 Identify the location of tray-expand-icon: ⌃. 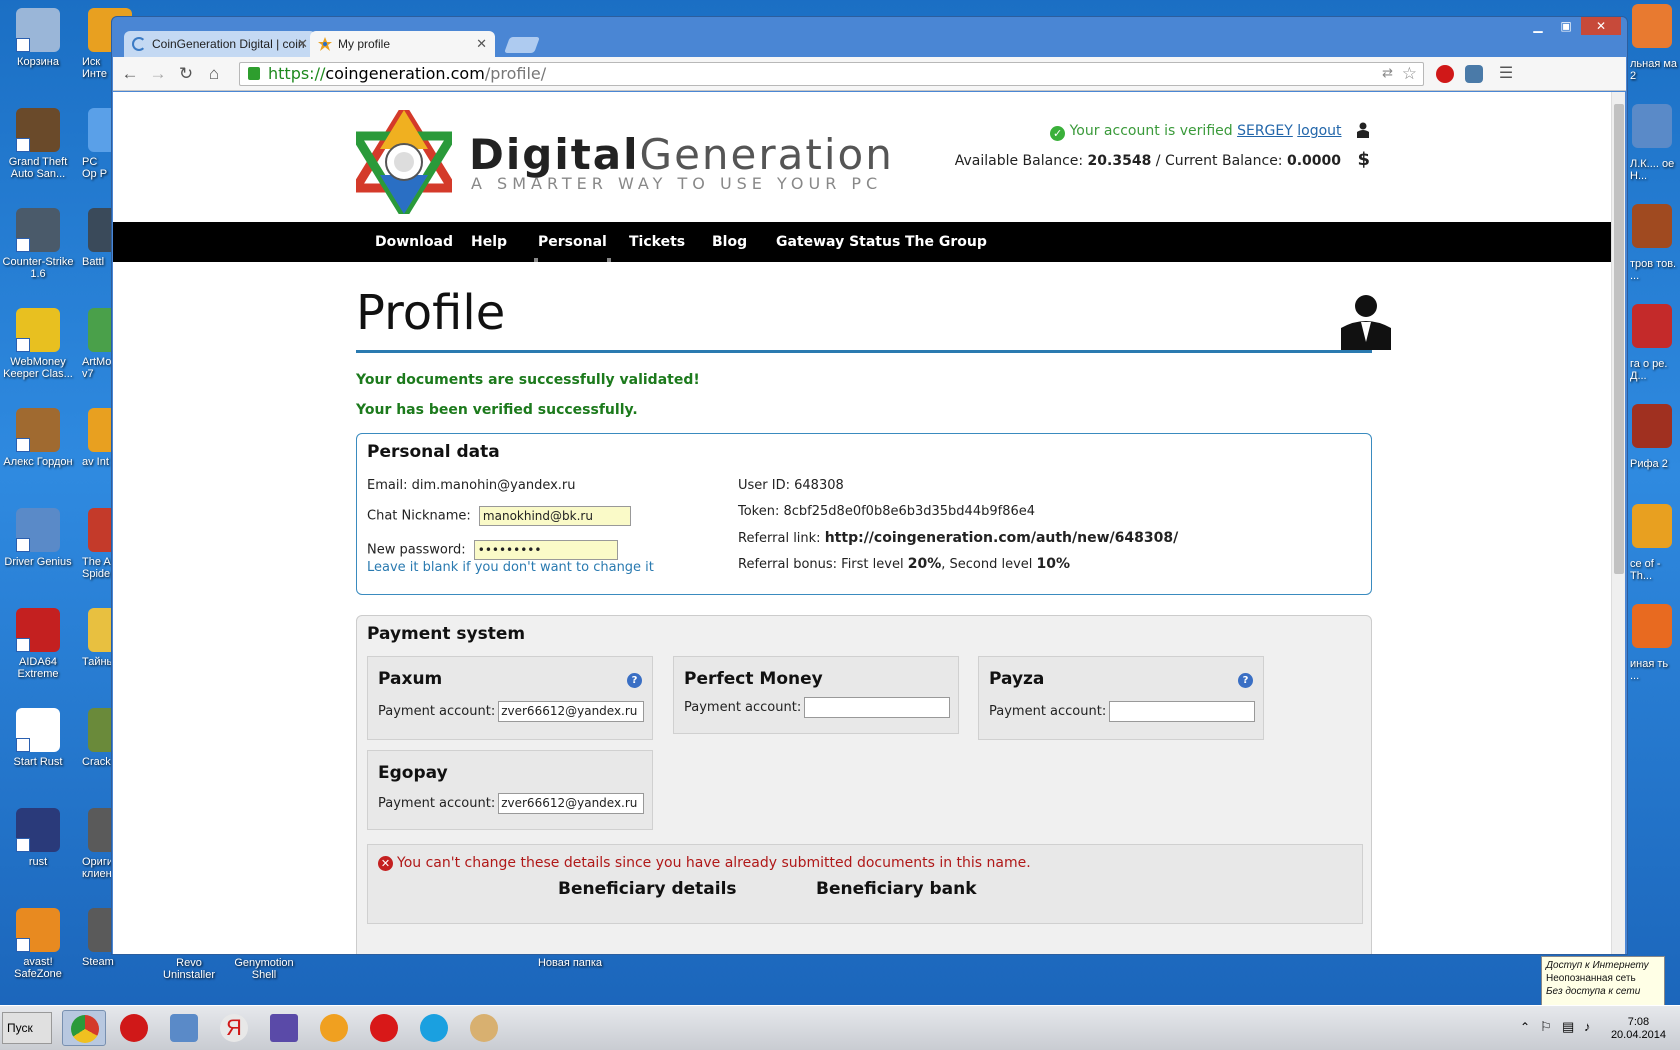
(1525, 1027).